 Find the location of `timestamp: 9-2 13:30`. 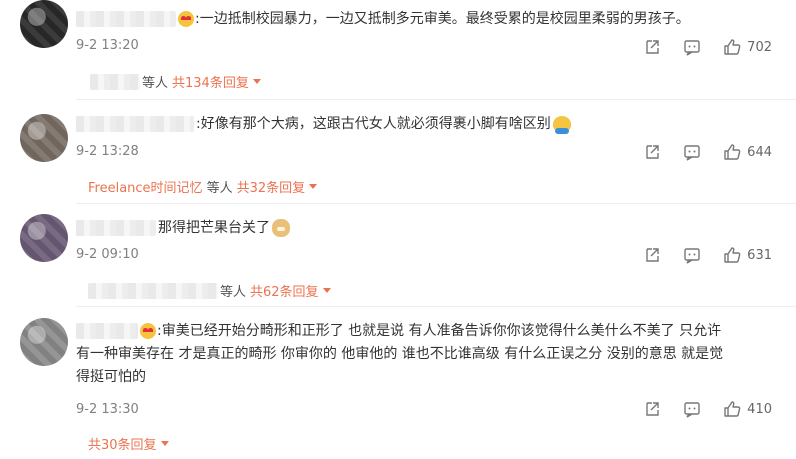

timestamp: 9-2 13:30 is located at coordinates (107, 409).